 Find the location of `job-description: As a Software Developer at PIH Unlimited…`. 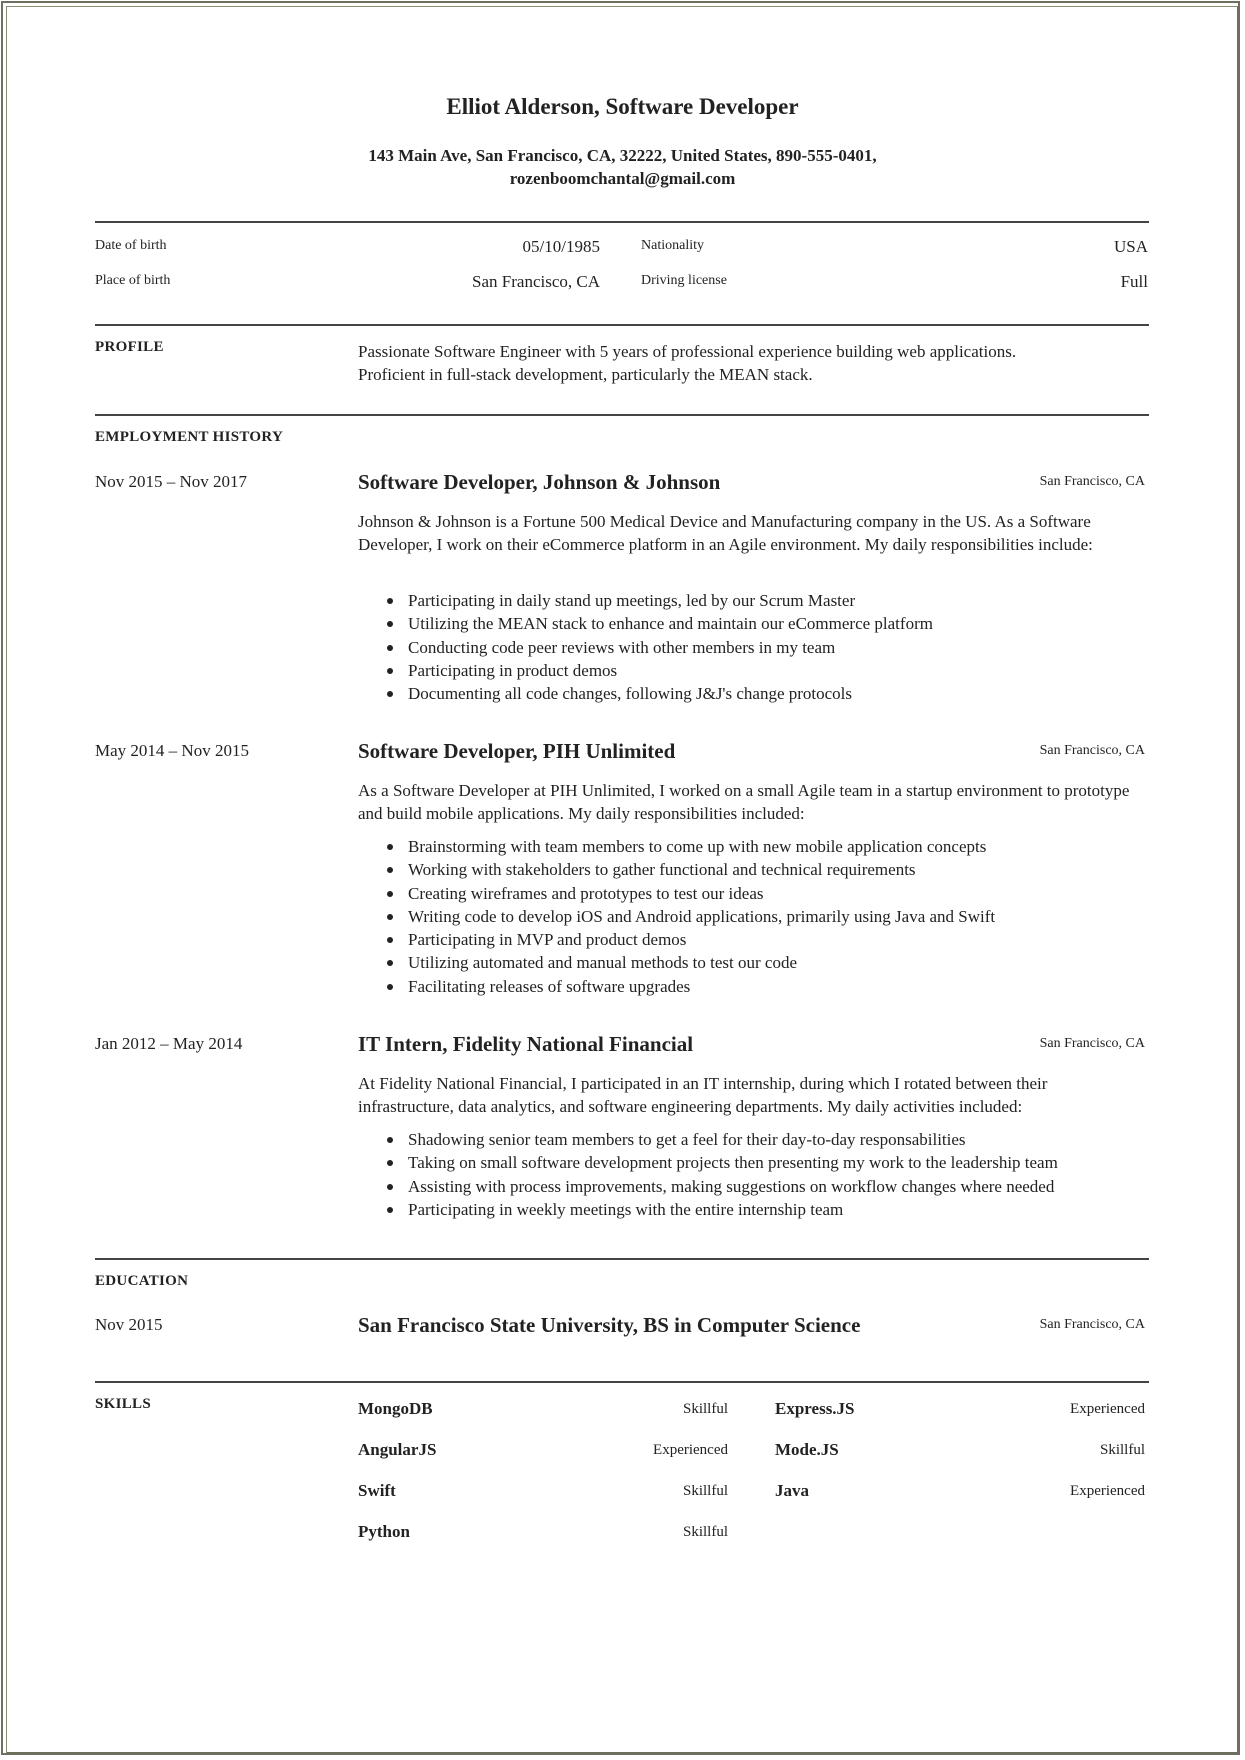

job-description: As a Software Developer at PIH Unlimited… is located at coordinates (744, 802).